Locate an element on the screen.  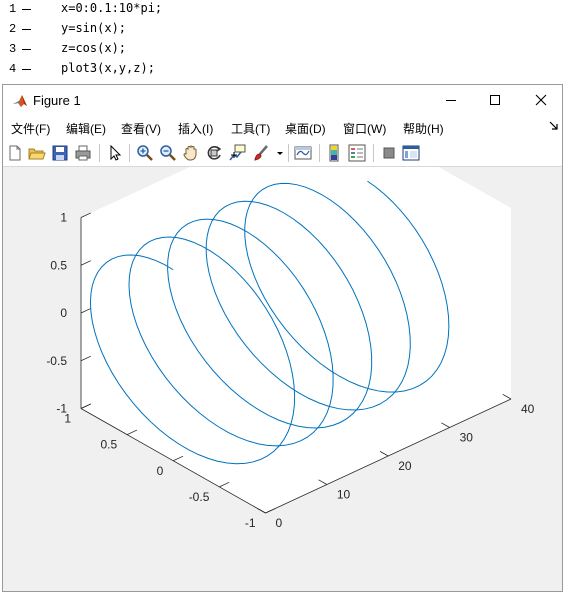
link-plot-icon is located at coordinates (303, 153).